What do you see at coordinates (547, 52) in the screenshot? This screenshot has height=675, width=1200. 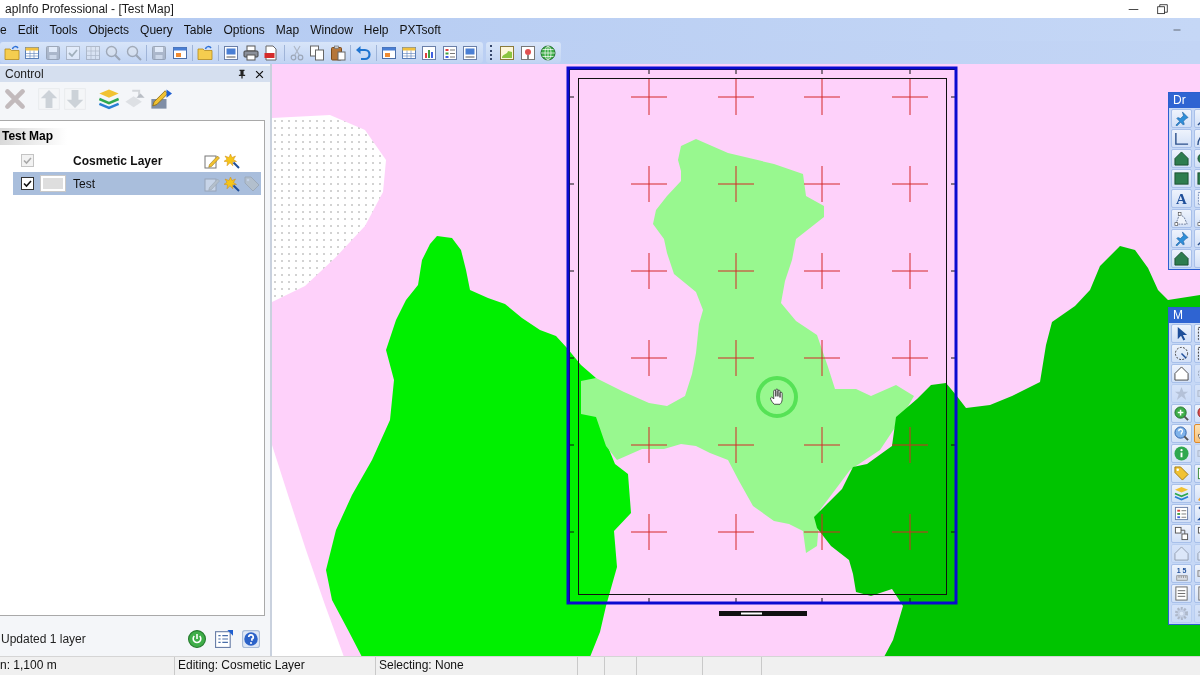 I see `globe-icon` at bounding box center [547, 52].